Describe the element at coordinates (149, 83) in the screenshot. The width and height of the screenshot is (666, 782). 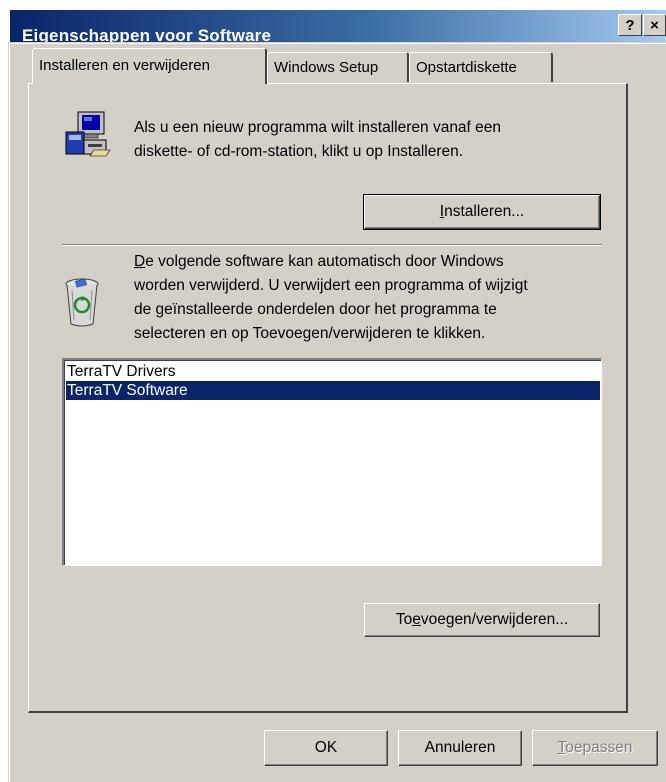
I see `active-tab-join` at that location.